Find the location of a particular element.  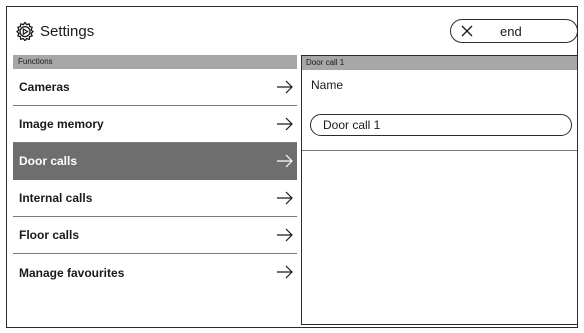

functions-heading: Functions is located at coordinates (155, 62).